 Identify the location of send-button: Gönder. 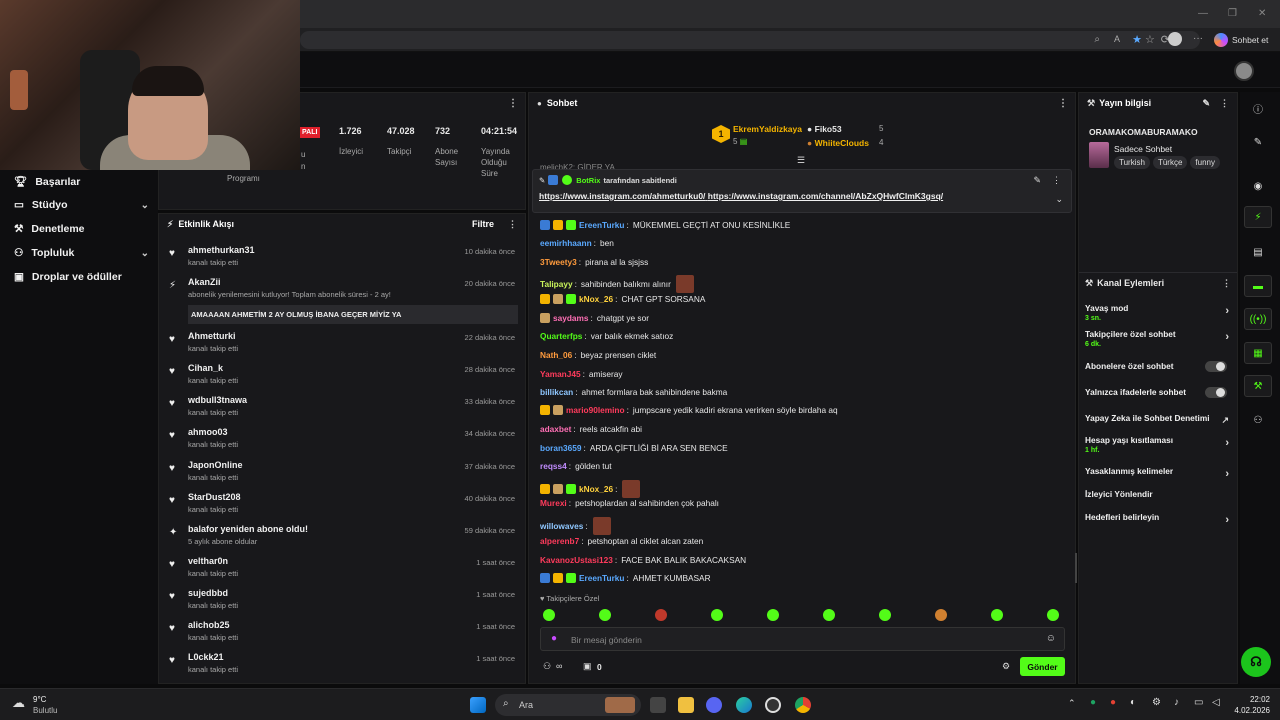
(1042, 666).